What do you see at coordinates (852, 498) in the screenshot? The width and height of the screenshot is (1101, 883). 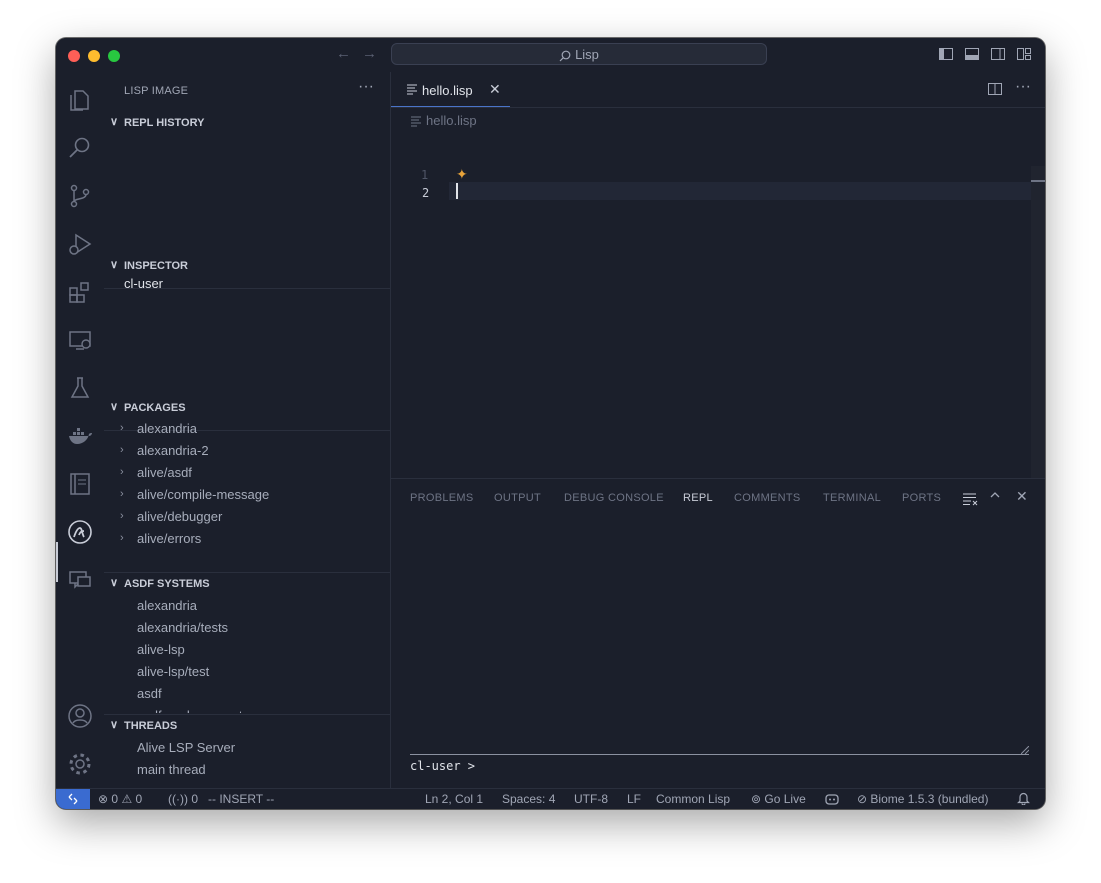 I see `tab-terminal: TERMINAL` at bounding box center [852, 498].